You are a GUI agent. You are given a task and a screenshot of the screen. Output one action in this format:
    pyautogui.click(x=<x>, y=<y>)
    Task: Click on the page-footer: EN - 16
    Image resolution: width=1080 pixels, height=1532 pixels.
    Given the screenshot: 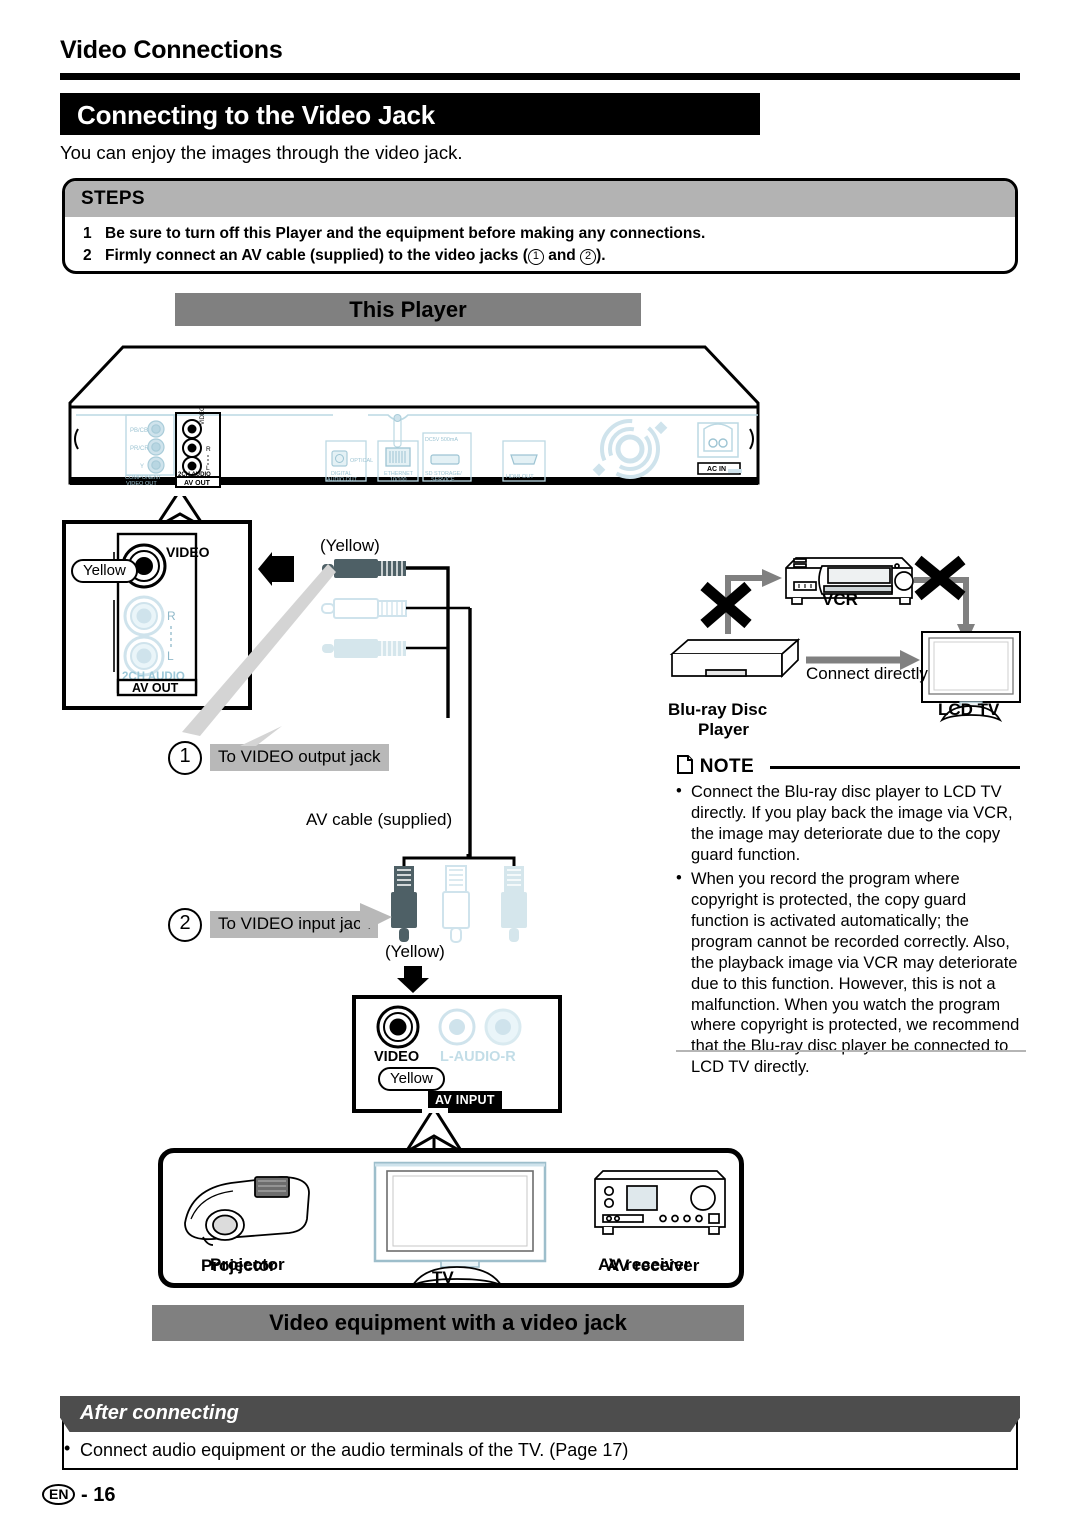 What is the action you would take?
    pyautogui.click(x=79, y=1495)
    